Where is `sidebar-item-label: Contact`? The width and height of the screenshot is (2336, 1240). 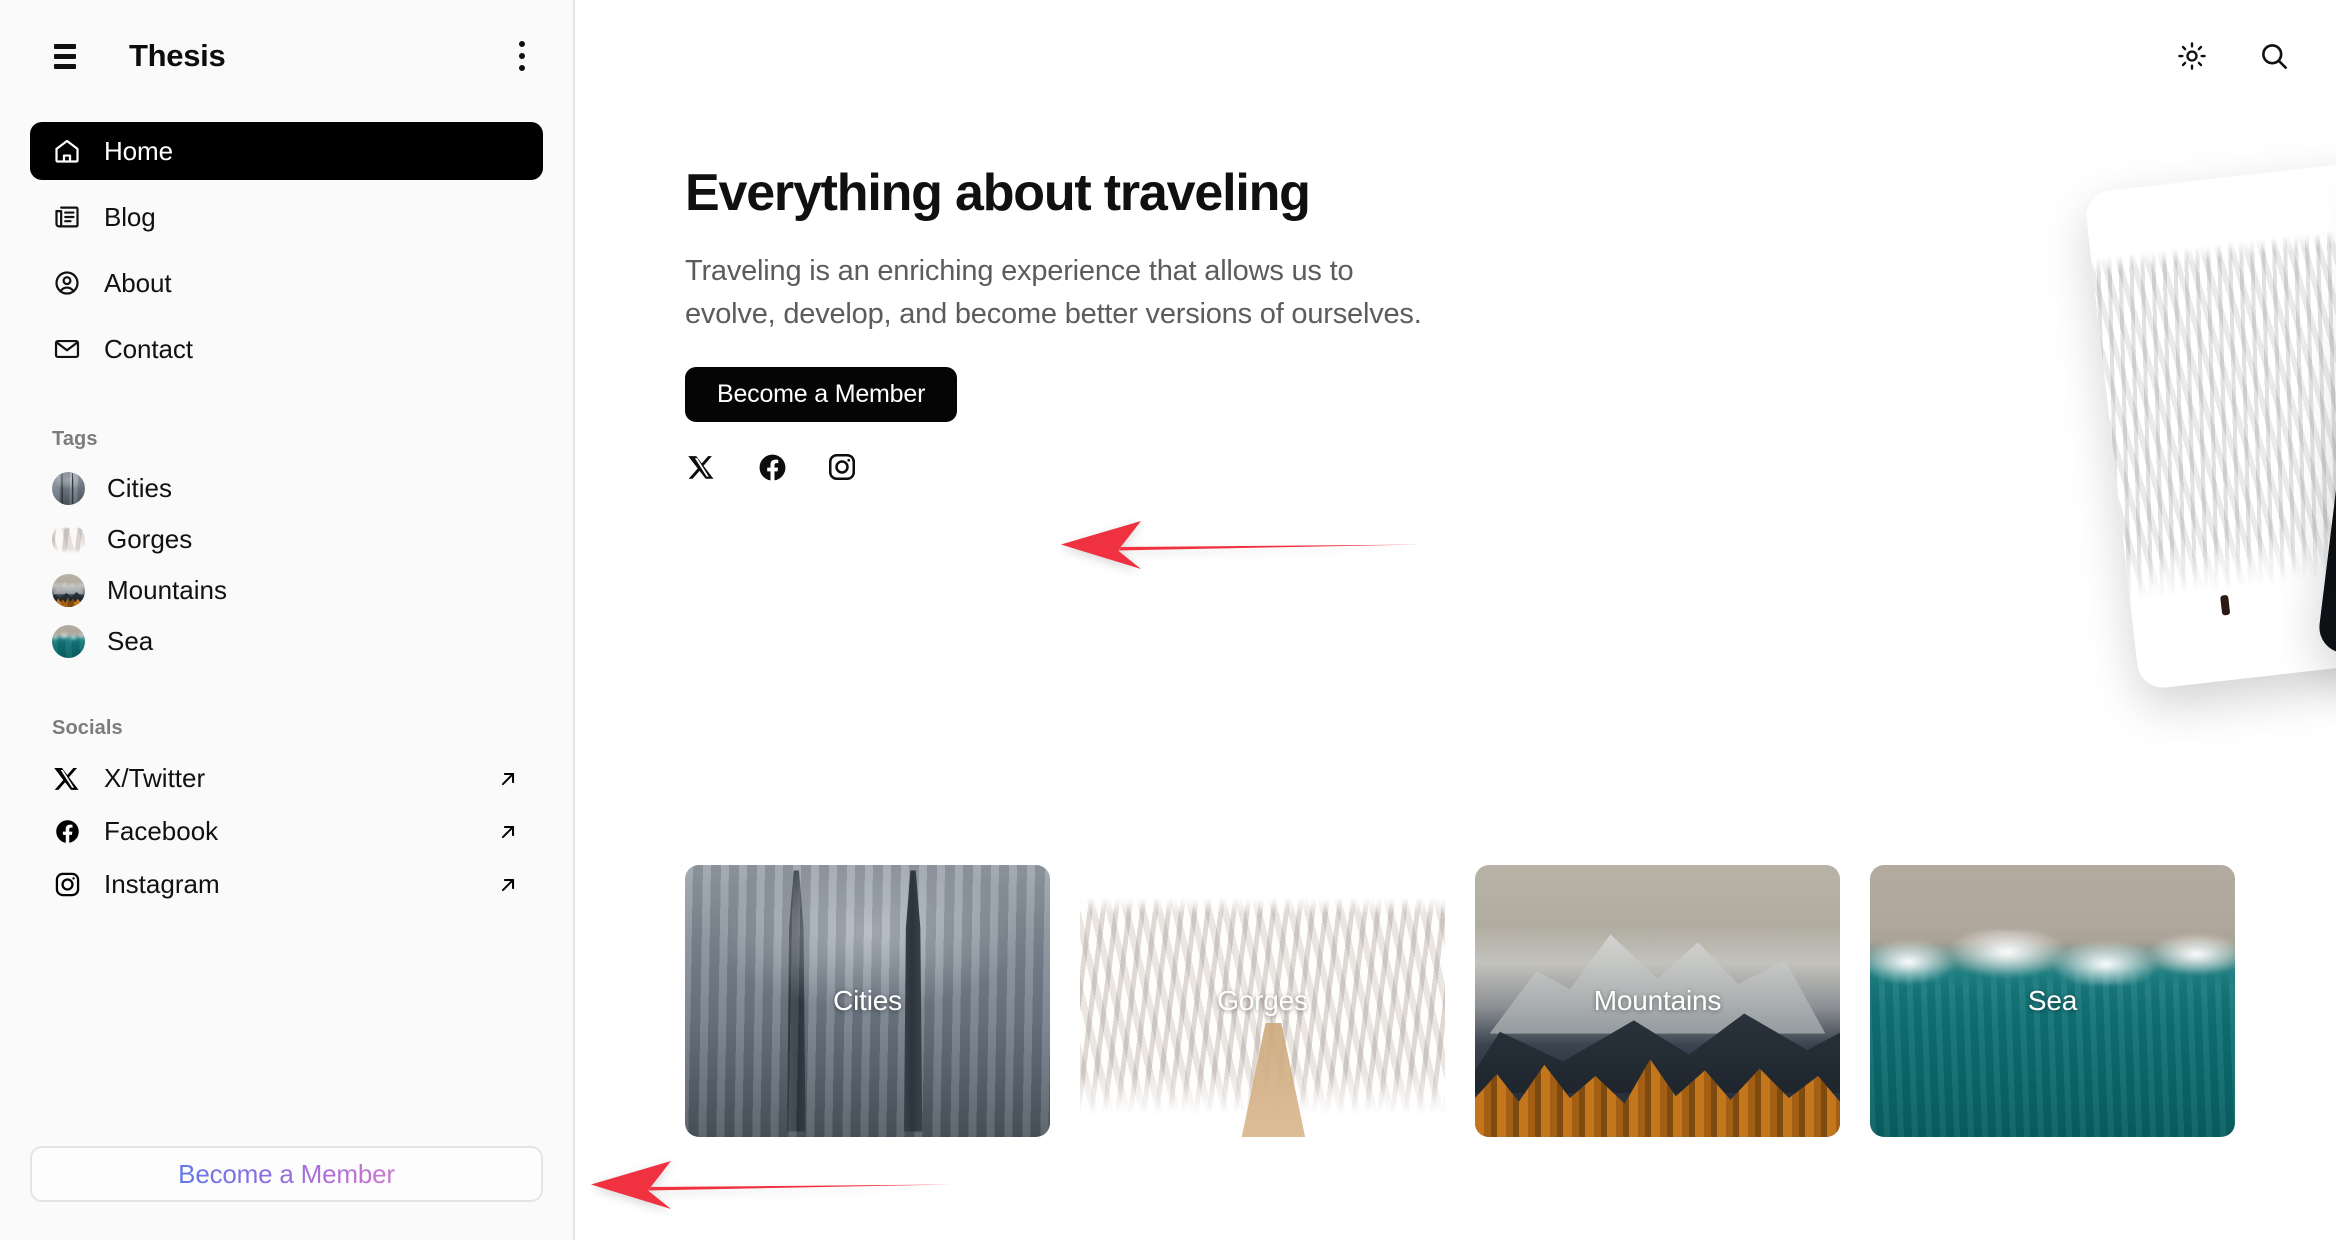 sidebar-item-label: Contact is located at coordinates (148, 348).